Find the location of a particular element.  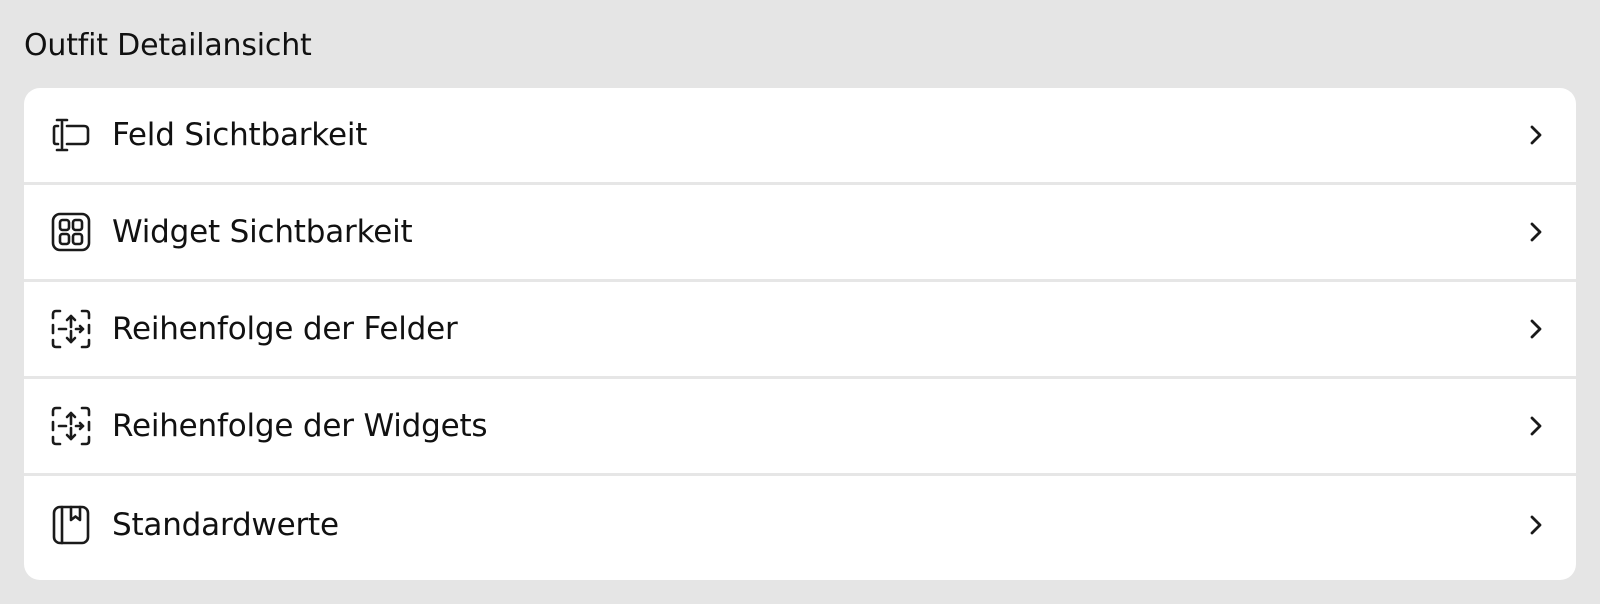

list-item-label: Reihenfolge der Felder is located at coordinates (285, 329).